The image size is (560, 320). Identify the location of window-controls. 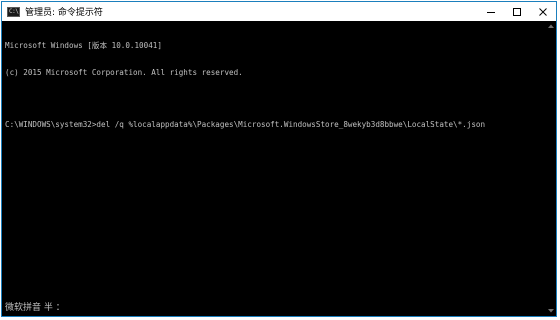
(517, 11).